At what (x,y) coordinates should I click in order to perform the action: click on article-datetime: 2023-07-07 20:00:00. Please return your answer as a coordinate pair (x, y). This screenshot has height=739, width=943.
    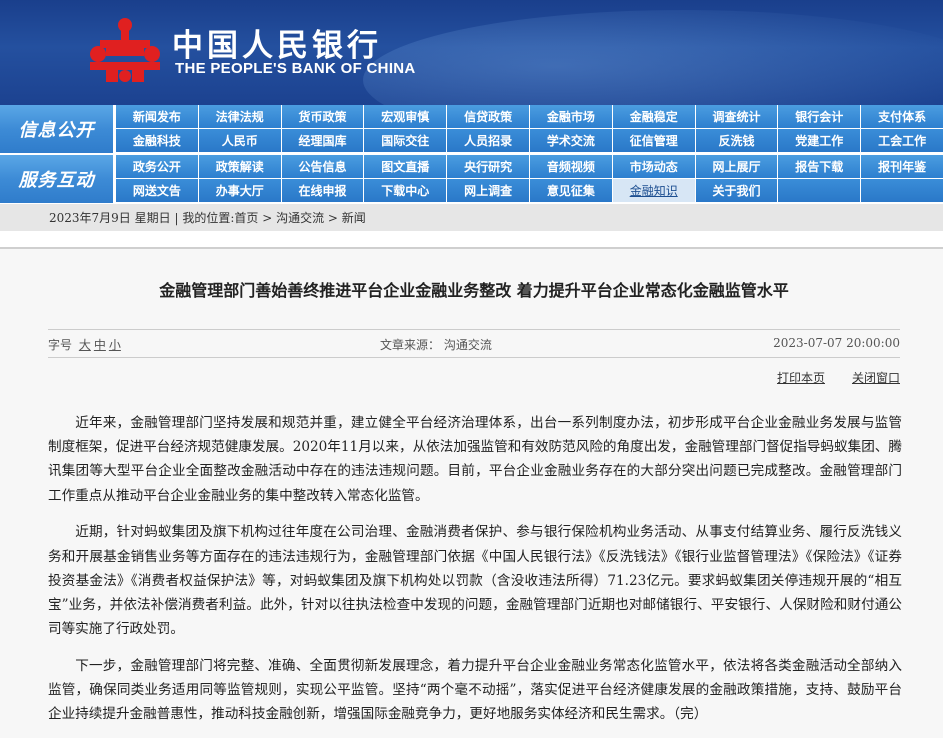
    Looking at the image, I should click on (836, 343).